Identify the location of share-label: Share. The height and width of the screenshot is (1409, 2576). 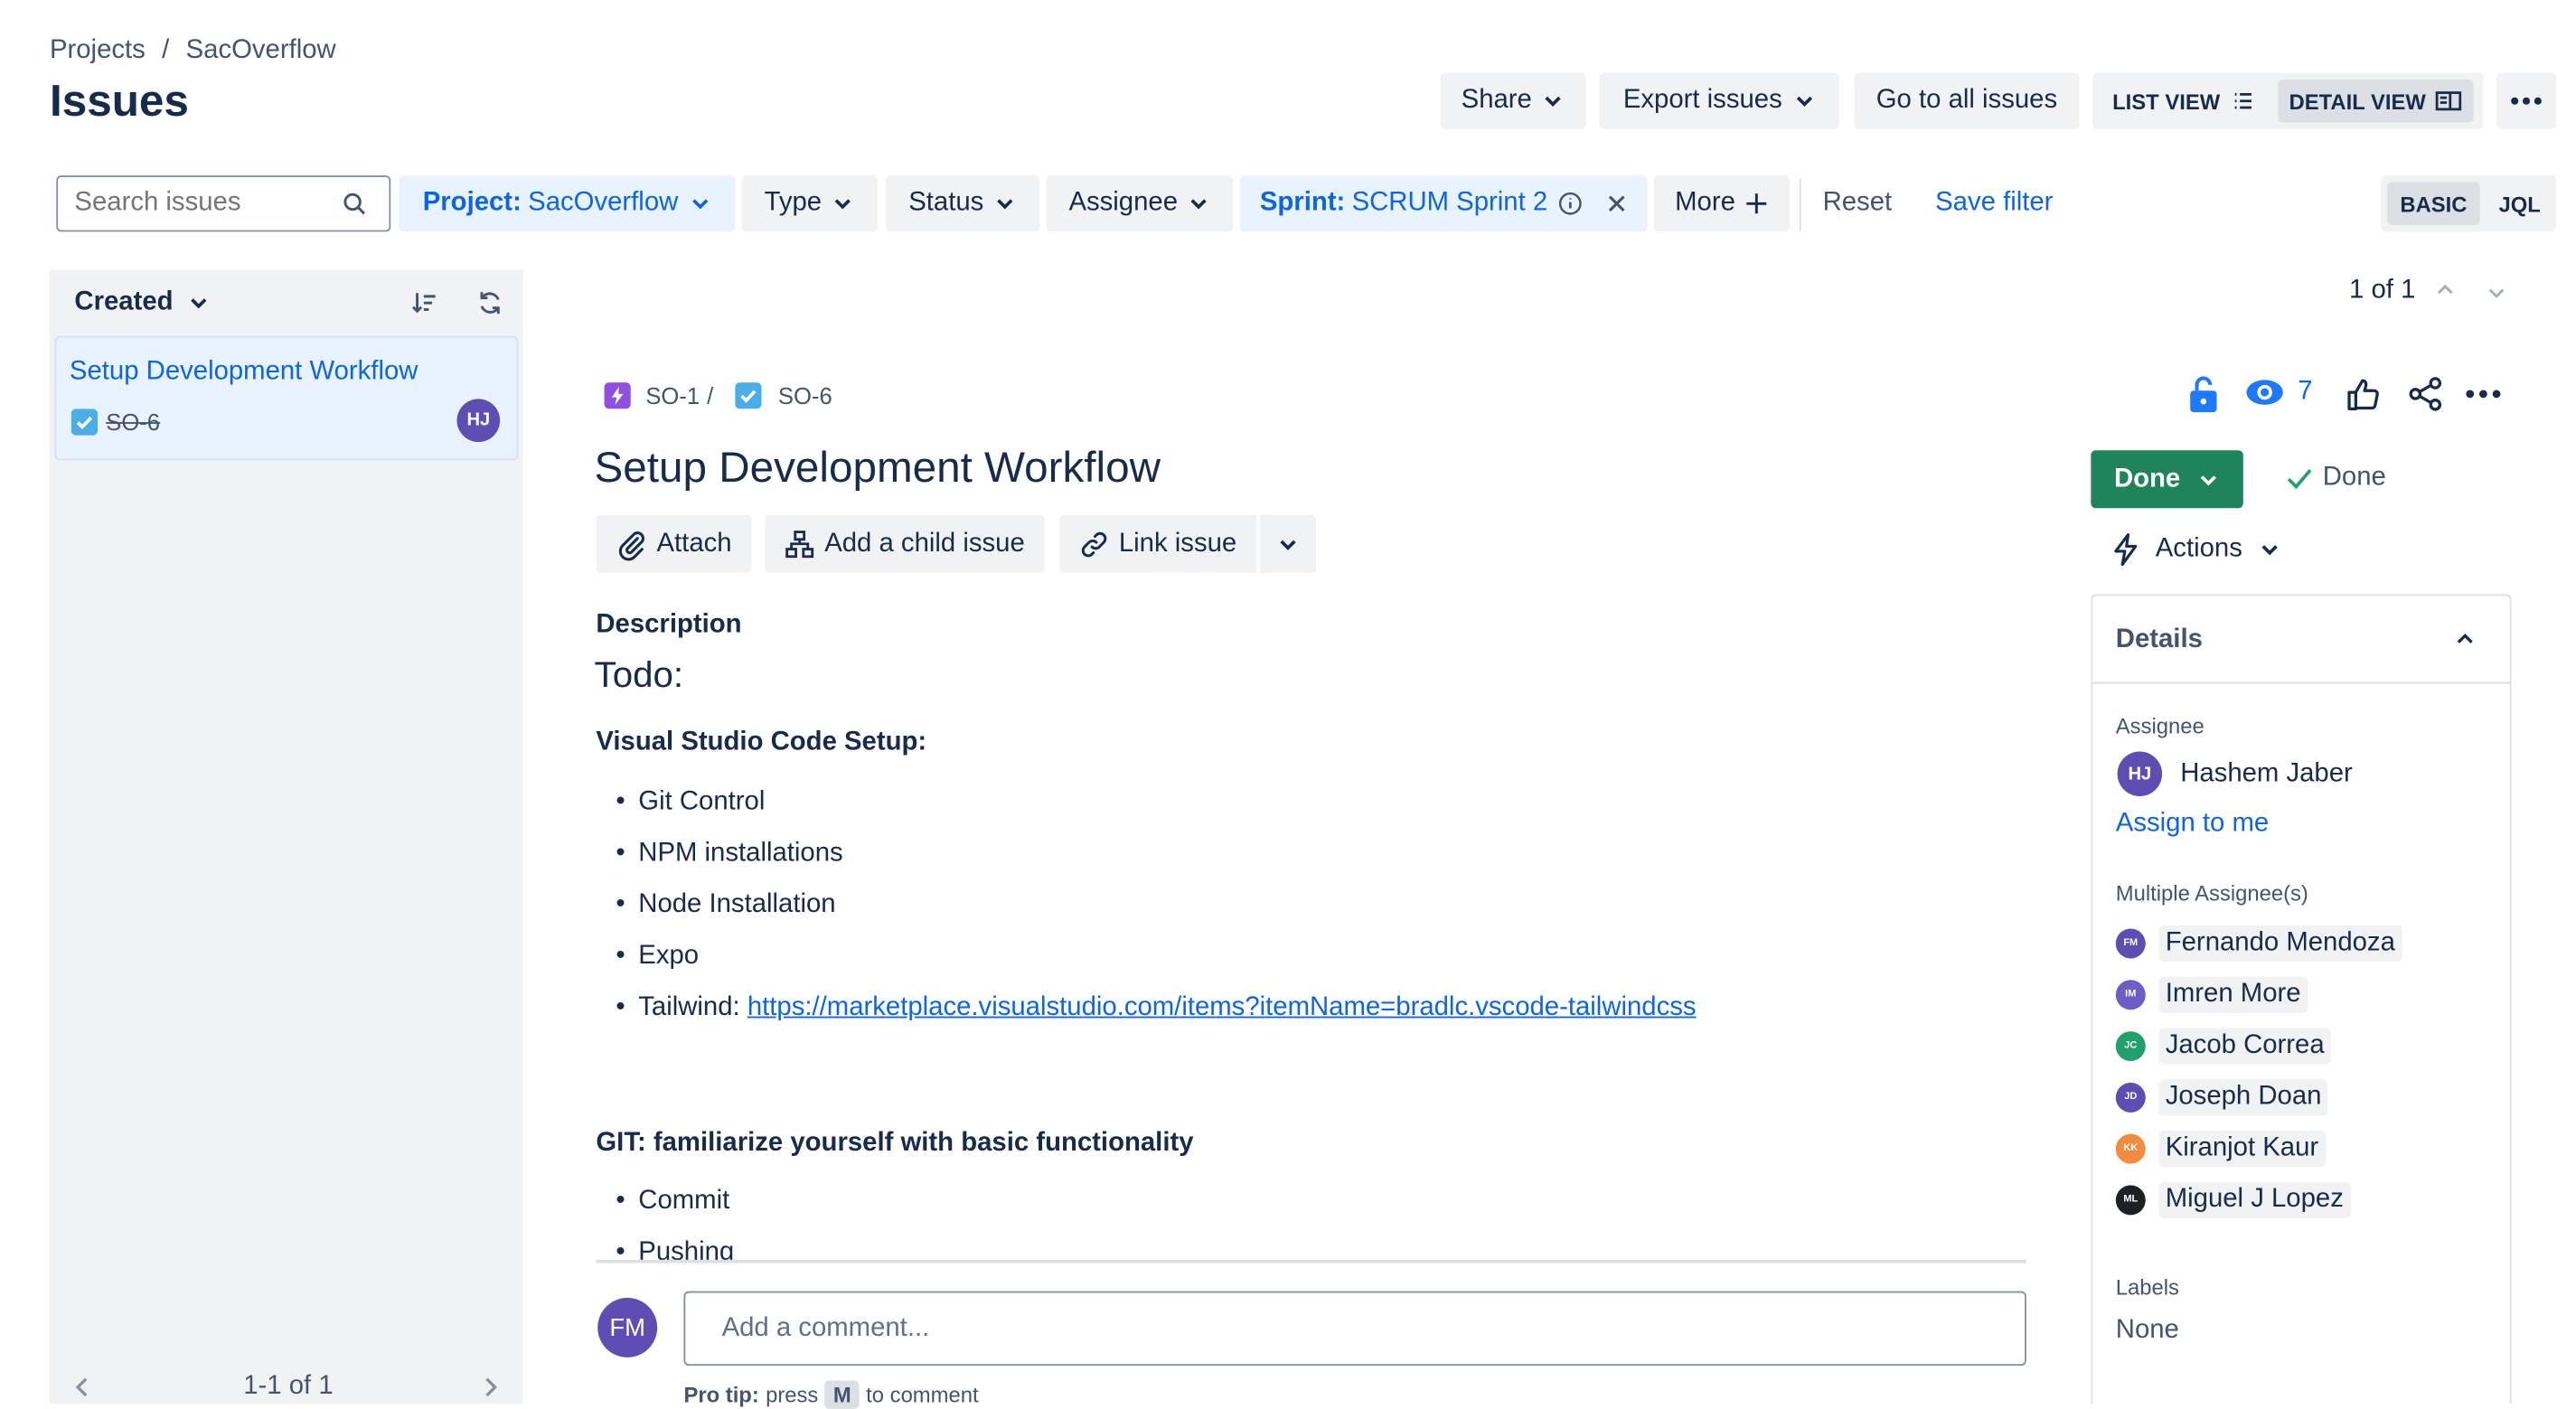
(1496, 100).